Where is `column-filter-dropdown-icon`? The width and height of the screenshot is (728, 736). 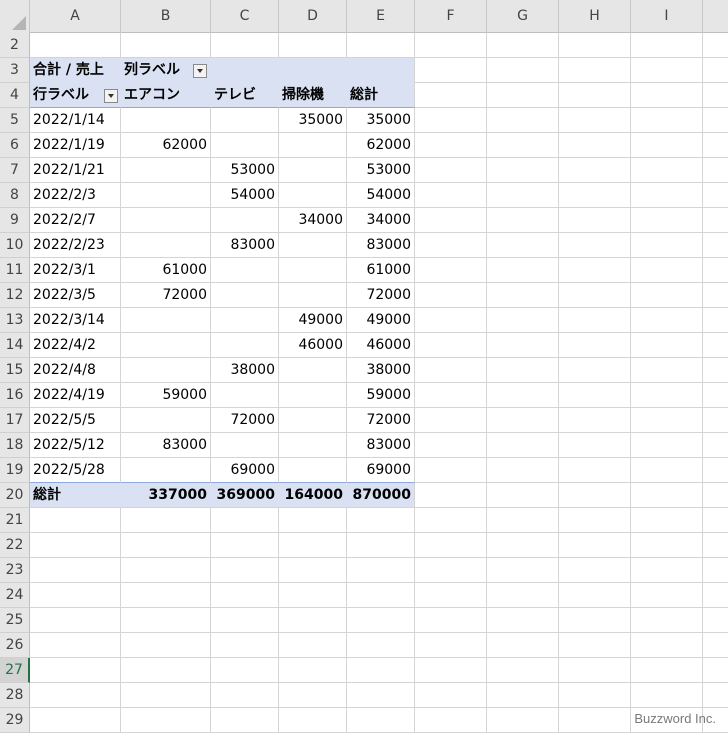 column-filter-dropdown-icon is located at coordinates (200, 71).